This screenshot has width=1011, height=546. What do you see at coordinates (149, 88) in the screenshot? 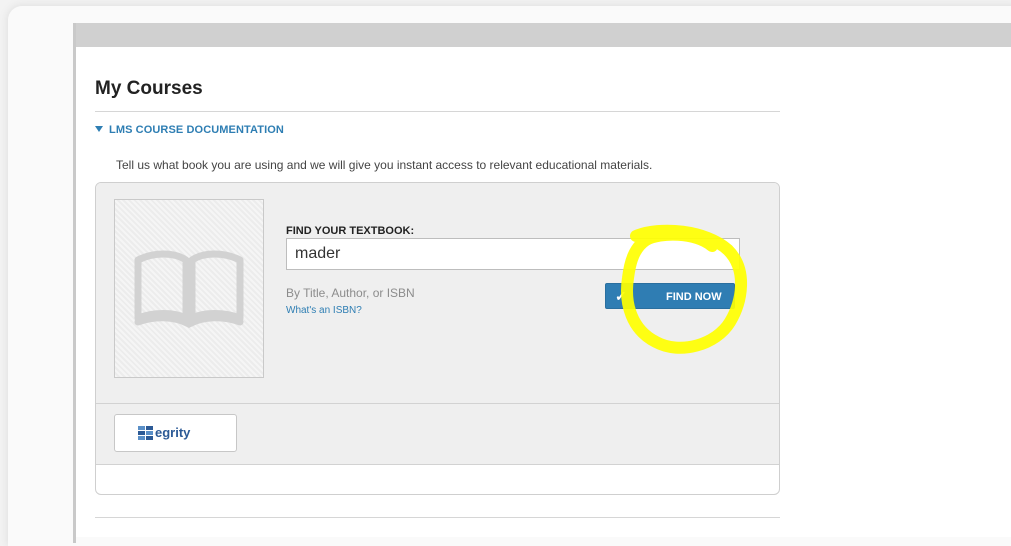
I see `page-title: My Courses` at bounding box center [149, 88].